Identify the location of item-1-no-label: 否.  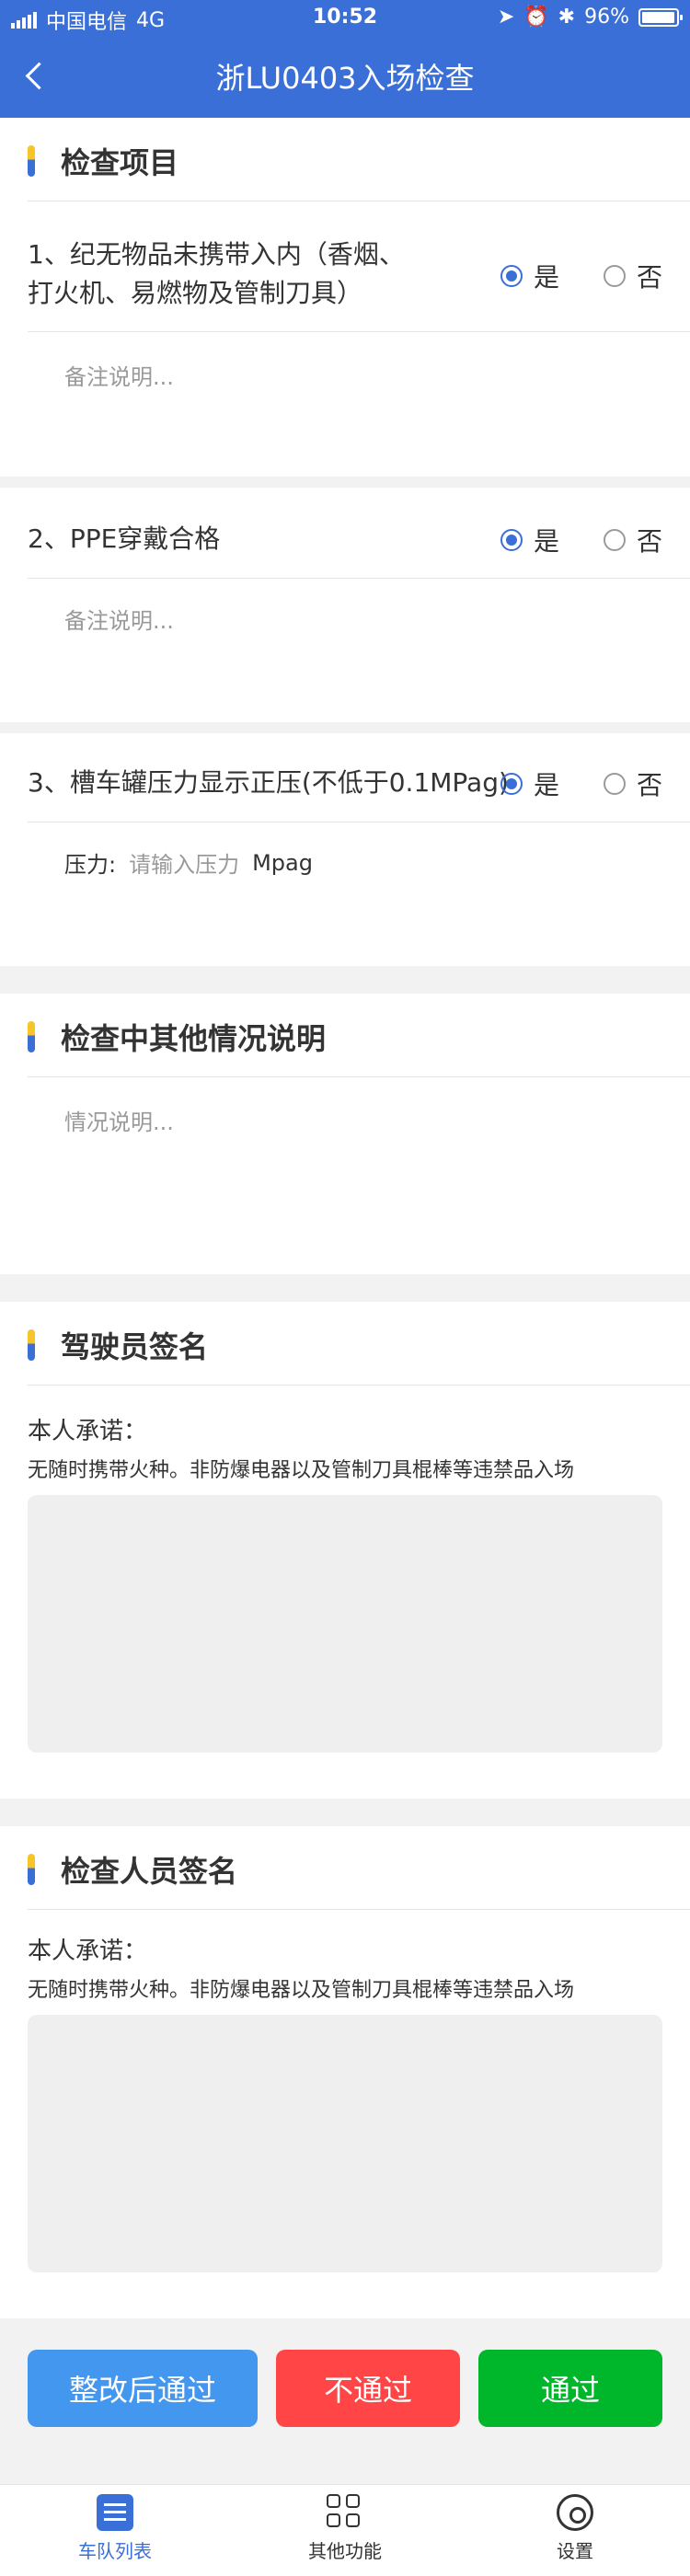
(649, 276).